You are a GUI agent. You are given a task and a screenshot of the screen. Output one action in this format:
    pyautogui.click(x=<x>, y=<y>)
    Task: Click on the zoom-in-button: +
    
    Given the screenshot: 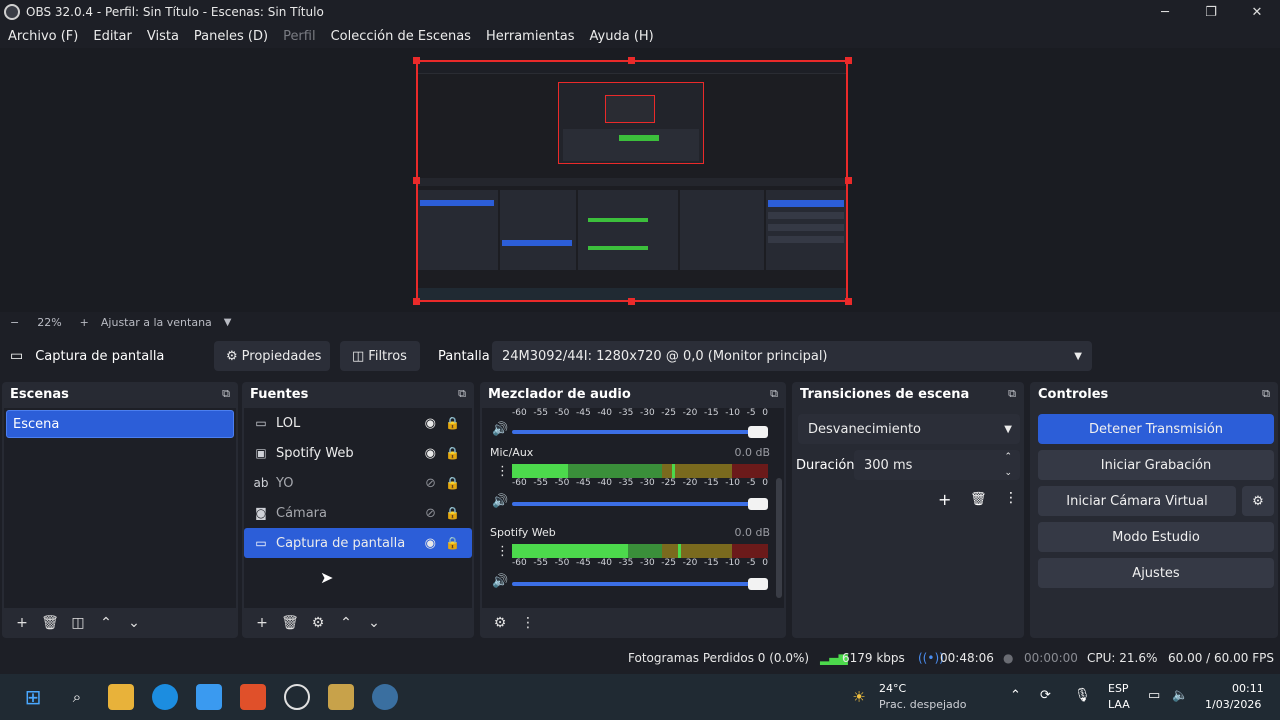 What is the action you would take?
    pyautogui.click(x=84, y=322)
    